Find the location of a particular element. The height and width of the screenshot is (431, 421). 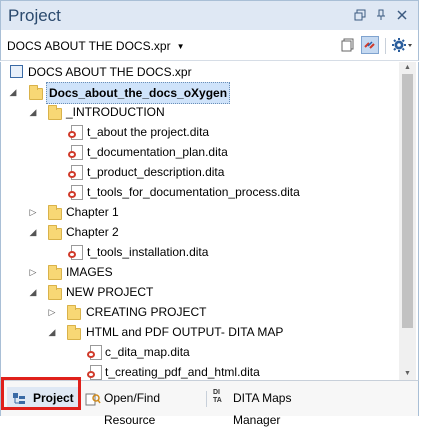

tree-item-file: c_dita_map.dita is located at coordinates (199, 352).